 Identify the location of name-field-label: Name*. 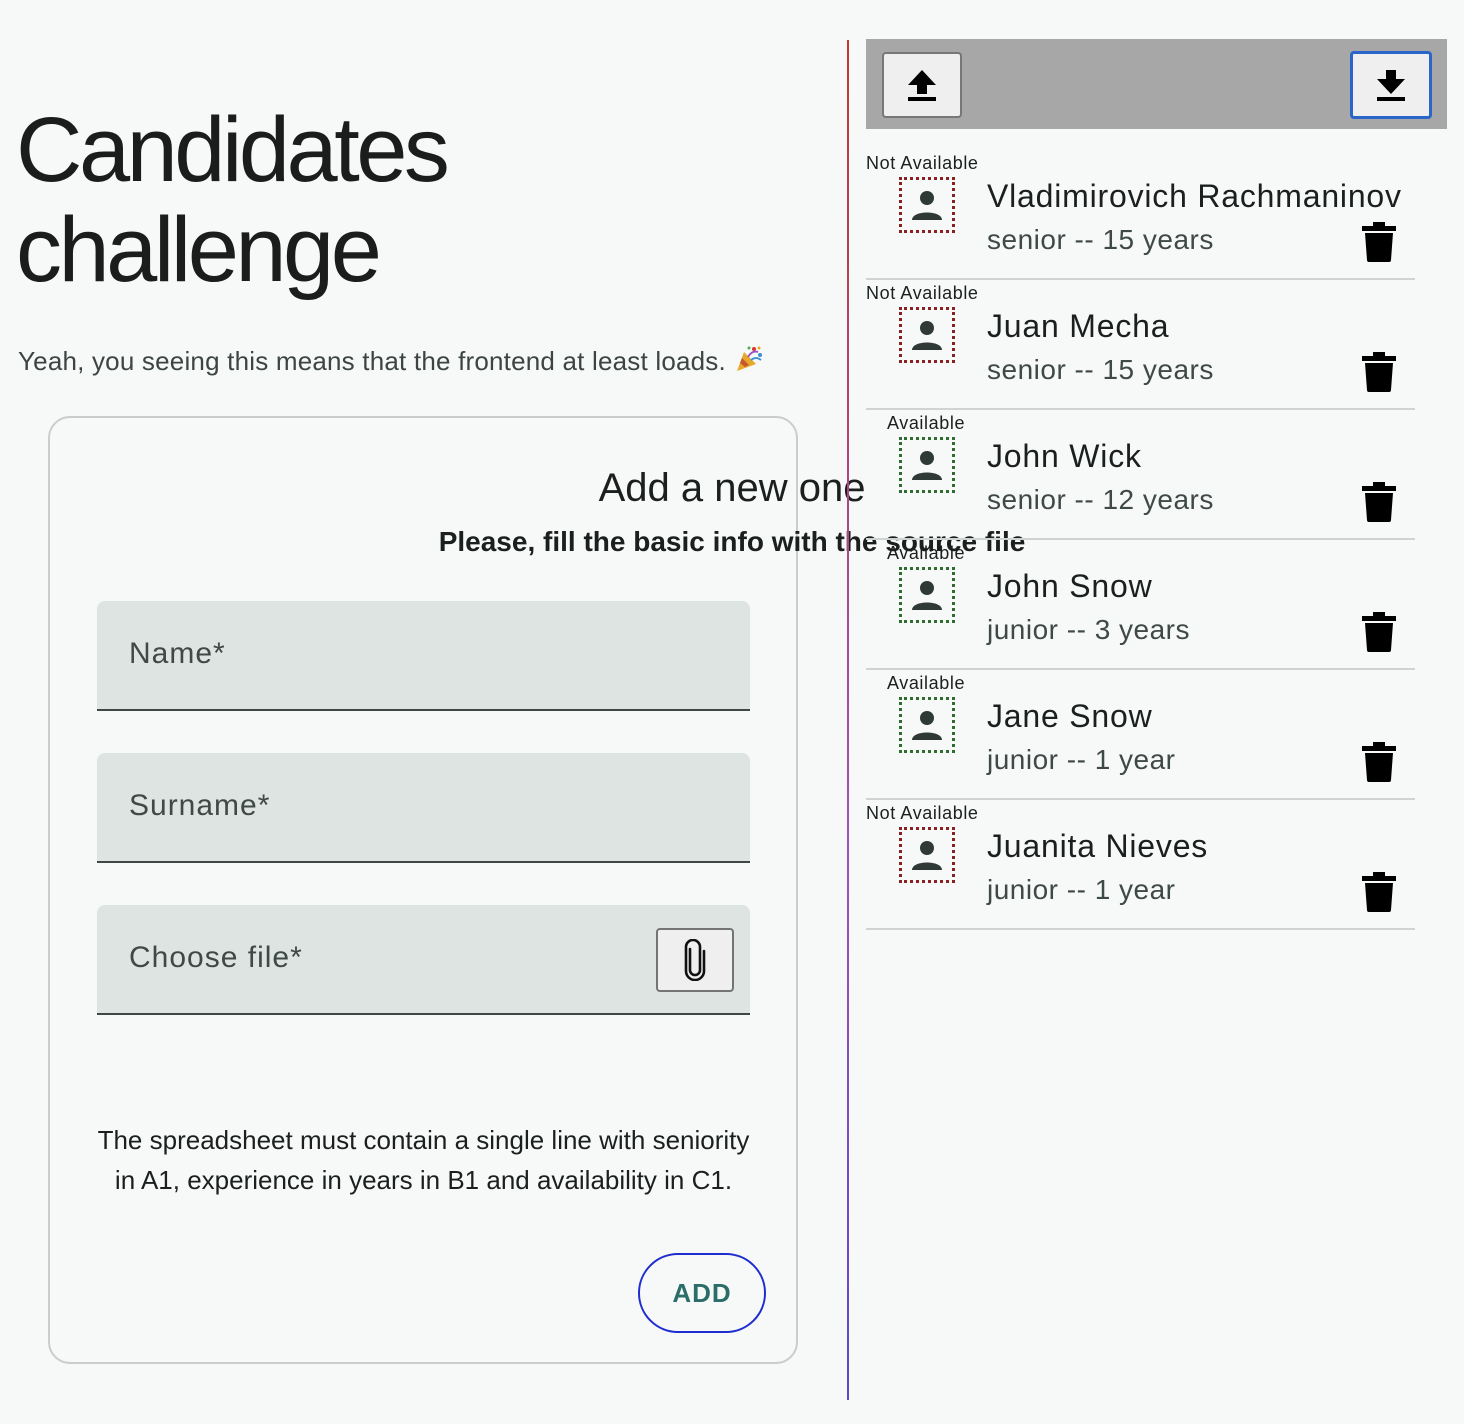
(177, 653).